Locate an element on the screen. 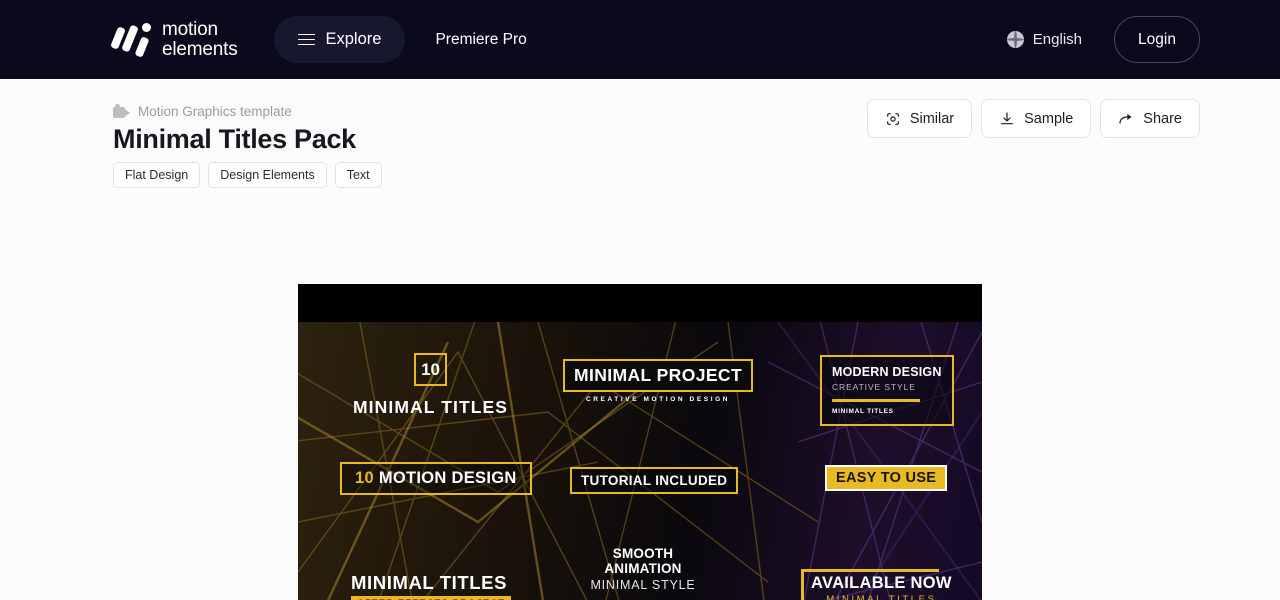 The image size is (1280, 600). title-card-easy-to-use: EASY TO USE is located at coordinates (886, 478).